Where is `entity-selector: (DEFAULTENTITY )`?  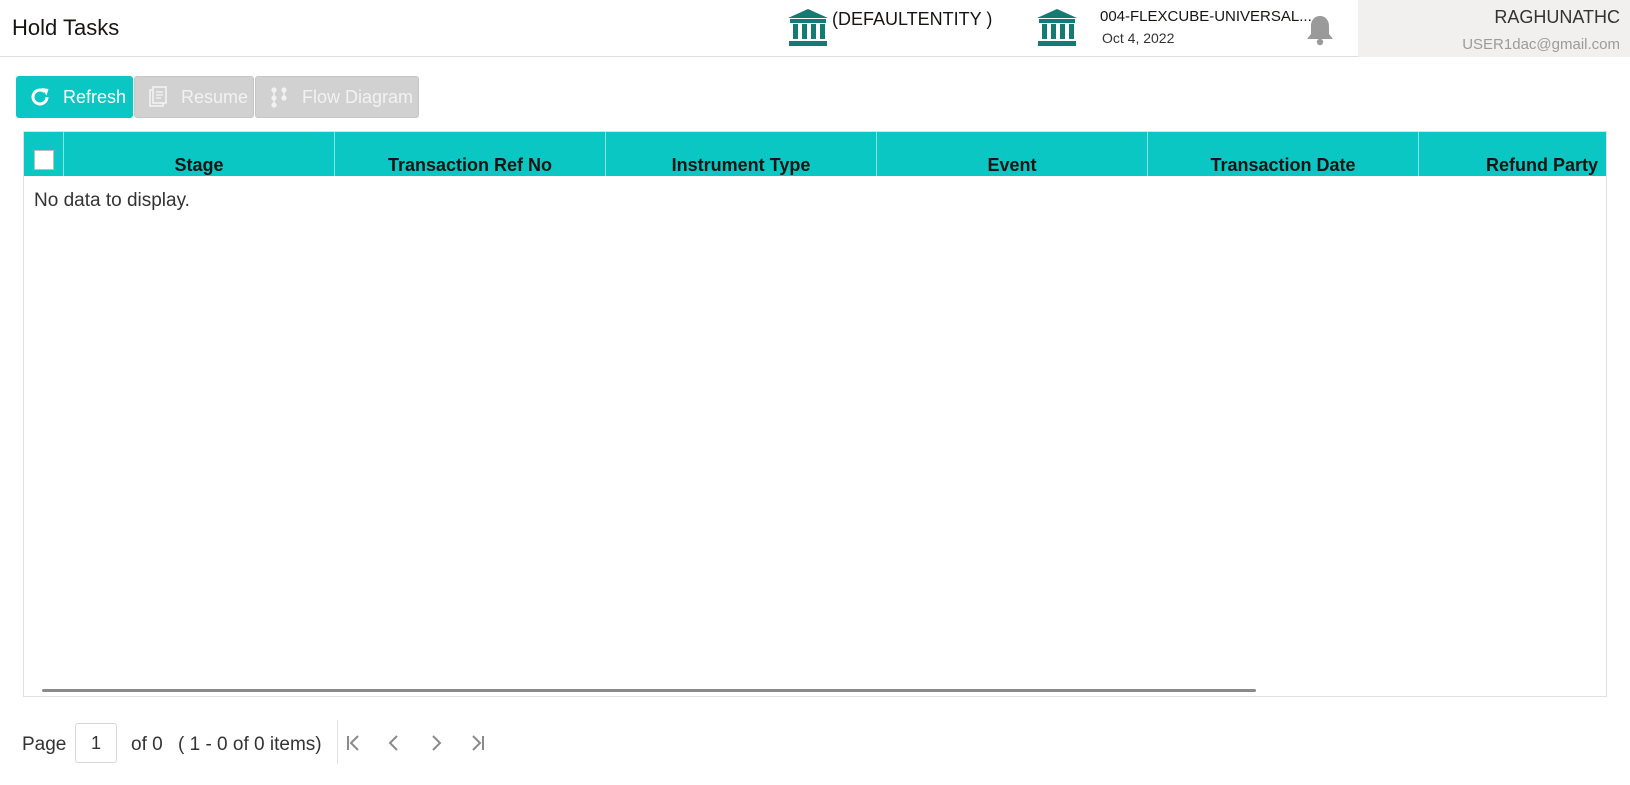 entity-selector: (DEFAULTENTITY ) is located at coordinates (912, 19).